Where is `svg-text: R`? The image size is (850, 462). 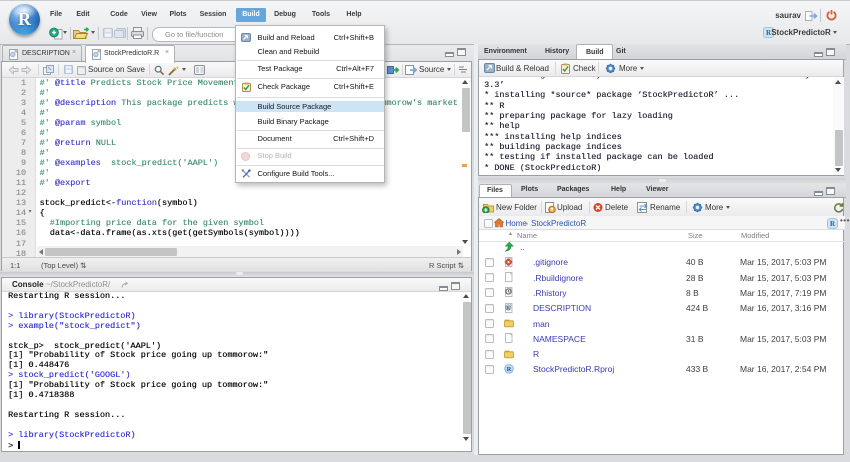
svg-text: R is located at coordinates (509, 369).